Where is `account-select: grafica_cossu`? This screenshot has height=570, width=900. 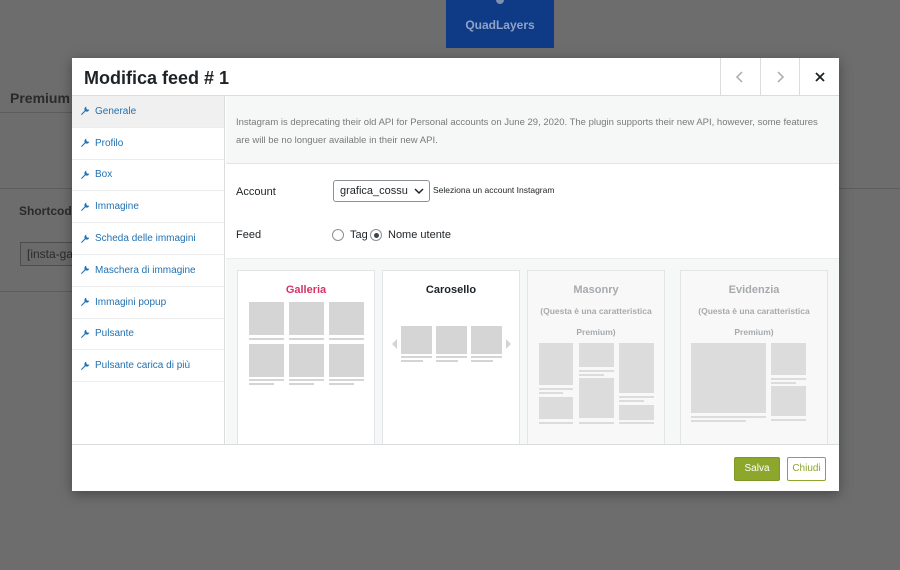
account-select: grafica_cossu is located at coordinates (381, 191).